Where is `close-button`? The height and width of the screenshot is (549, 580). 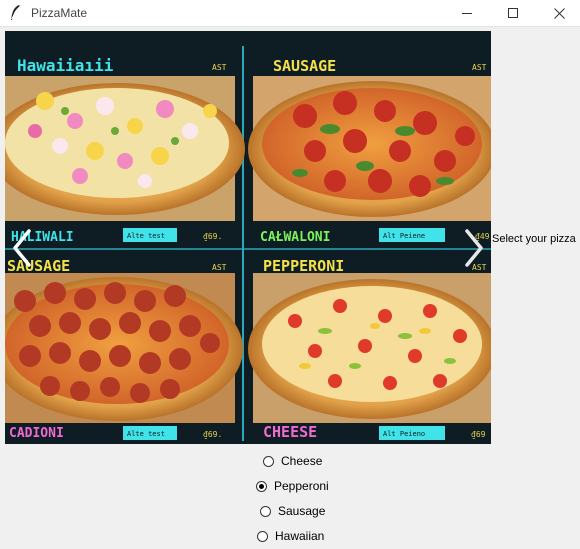
close-button is located at coordinates (558, 13).